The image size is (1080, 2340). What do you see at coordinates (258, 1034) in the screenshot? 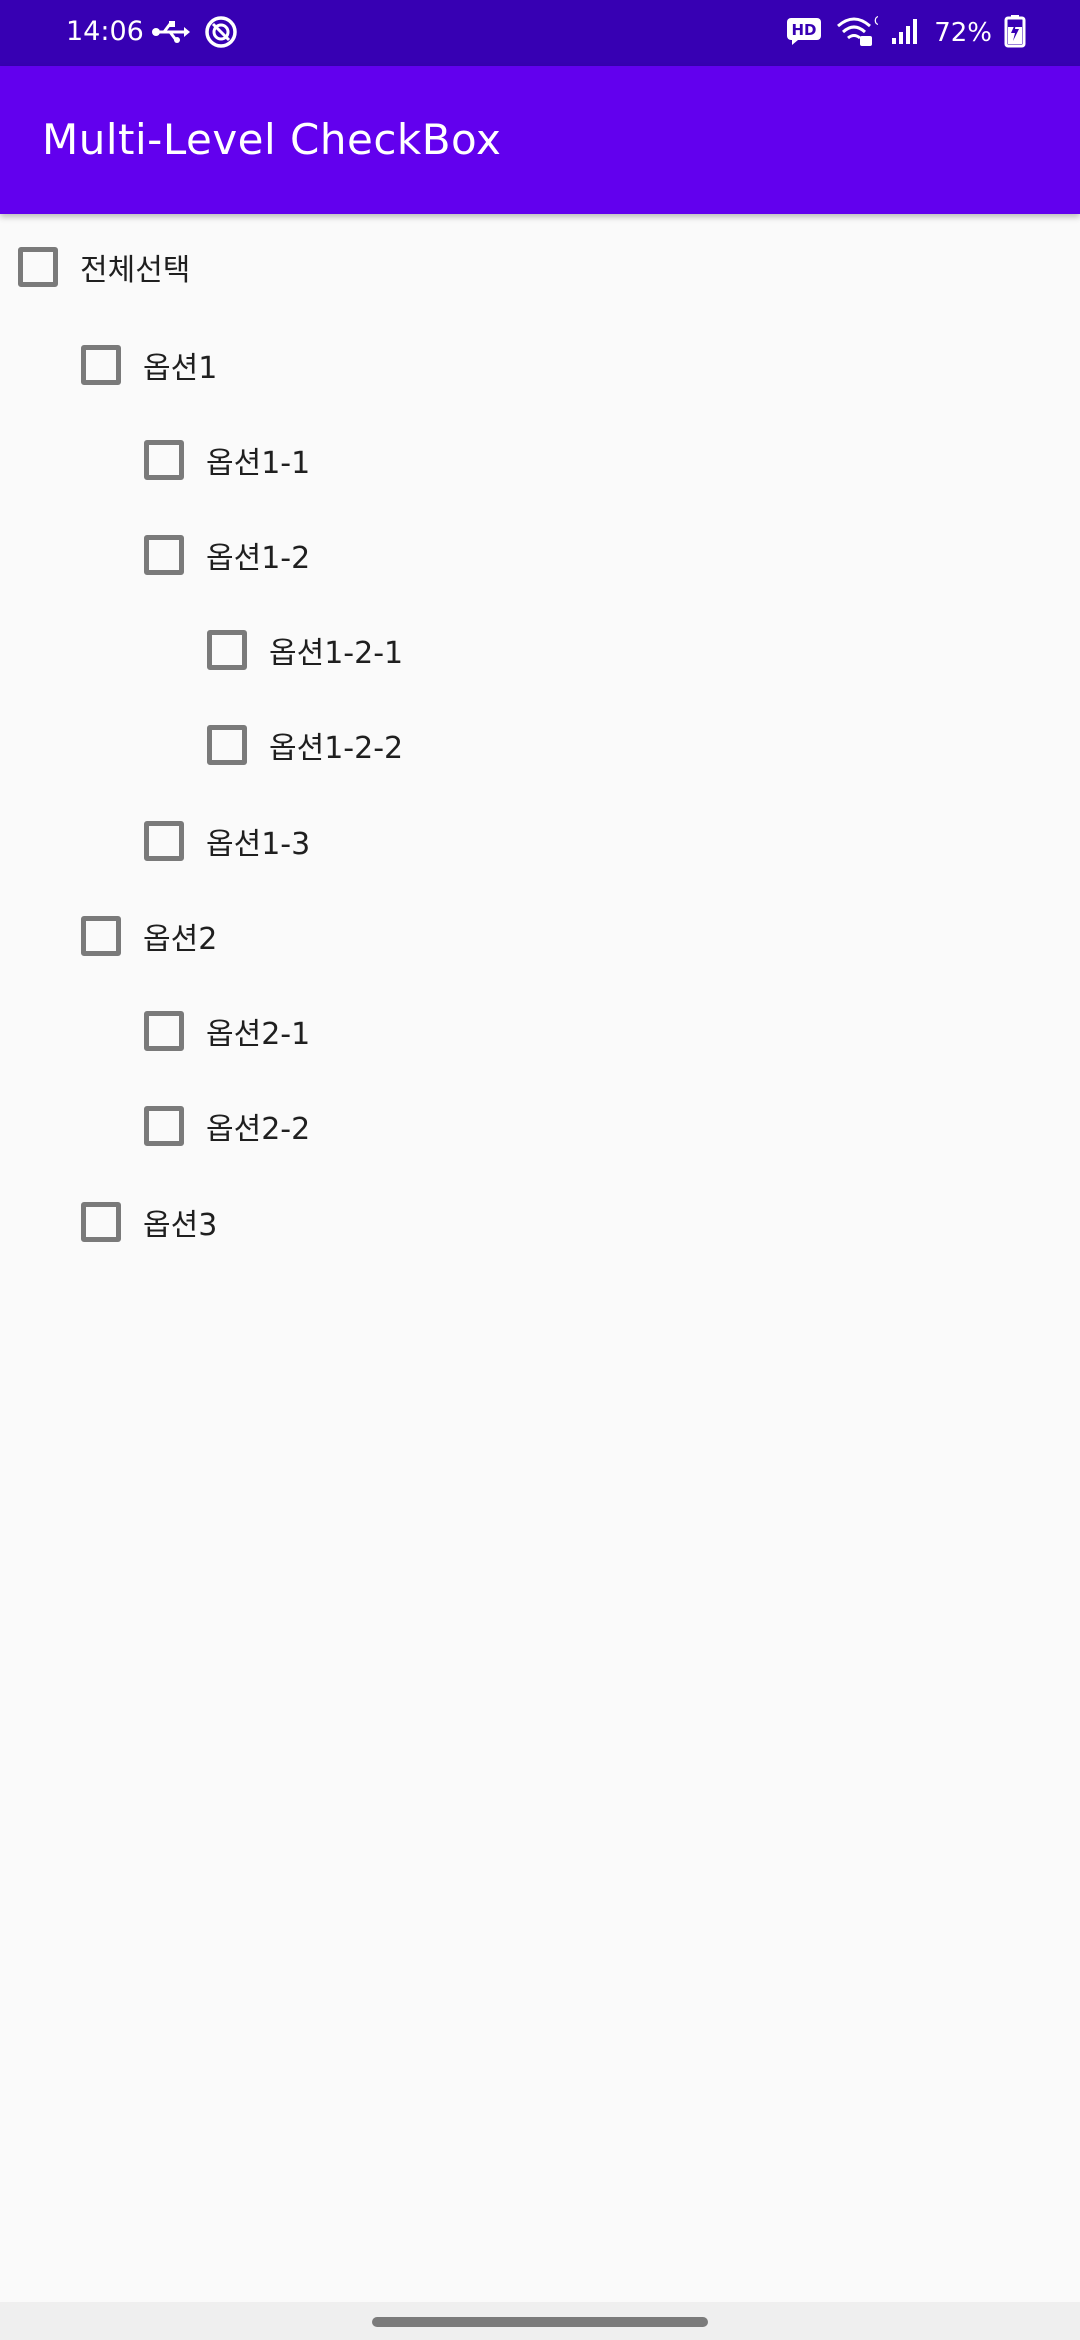
I see `checkbox-label: 옵션2-1` at bounding box center [258, 1034].